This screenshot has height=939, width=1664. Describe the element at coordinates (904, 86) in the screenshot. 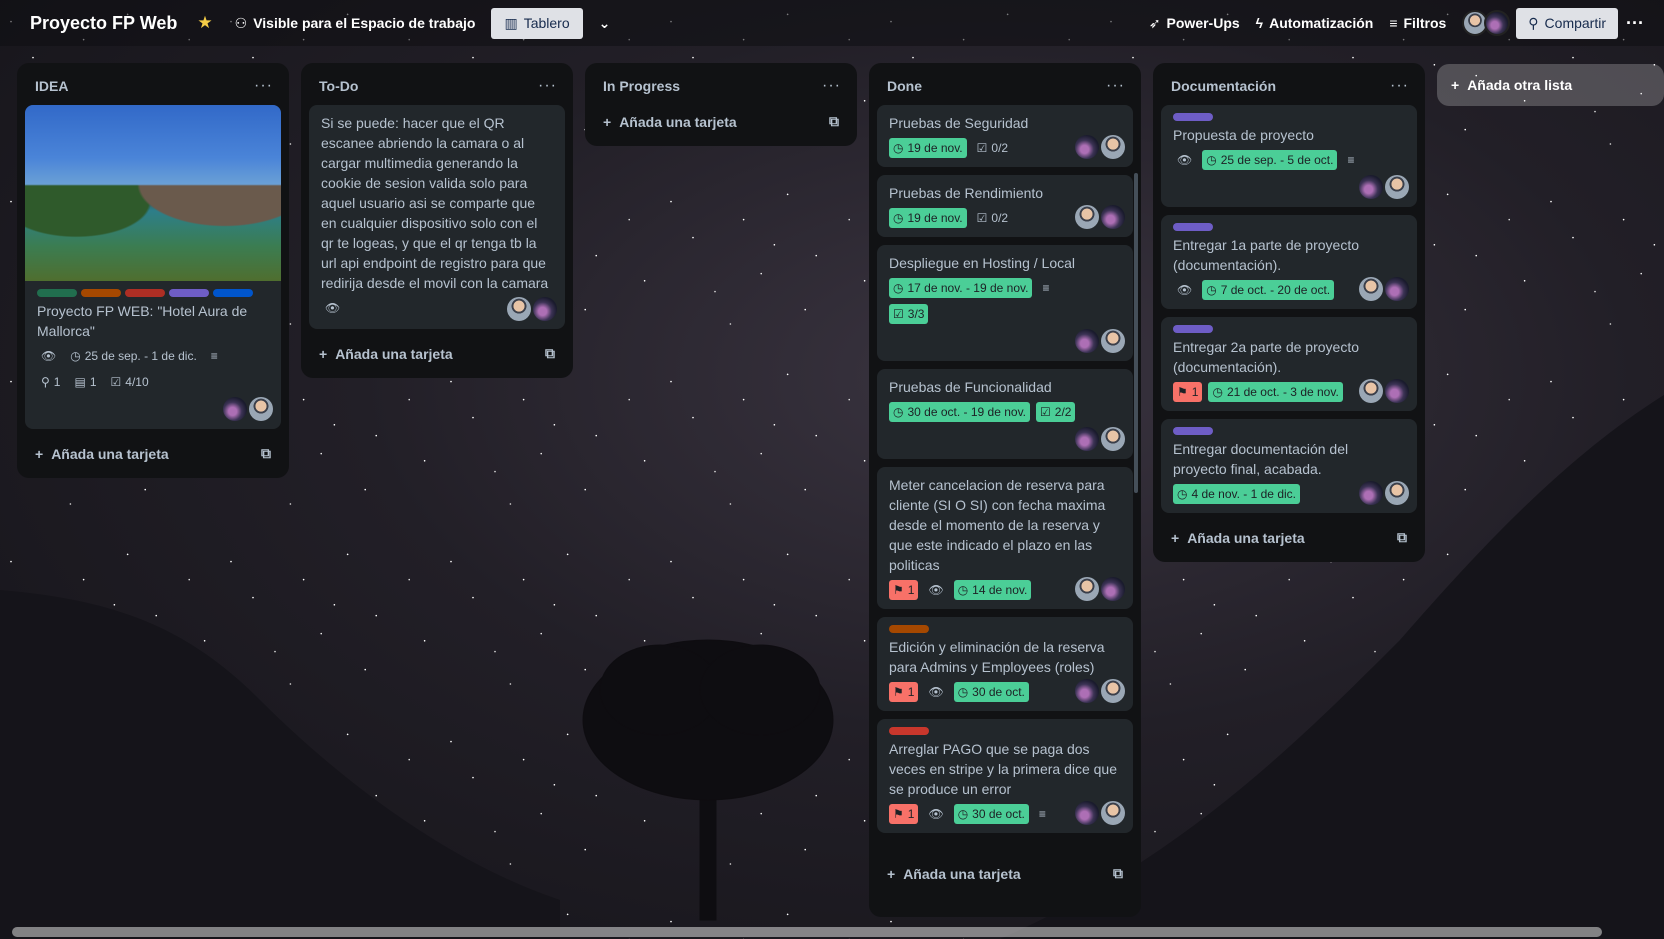

I see `list-title: Done` at that location.